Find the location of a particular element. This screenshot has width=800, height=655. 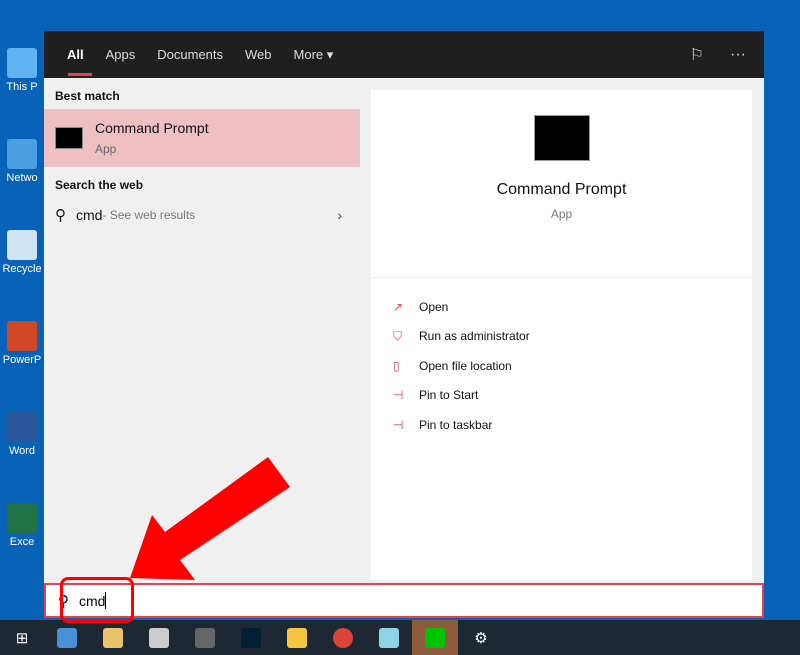

annotation-arrow is located at coordinates (210, 518).